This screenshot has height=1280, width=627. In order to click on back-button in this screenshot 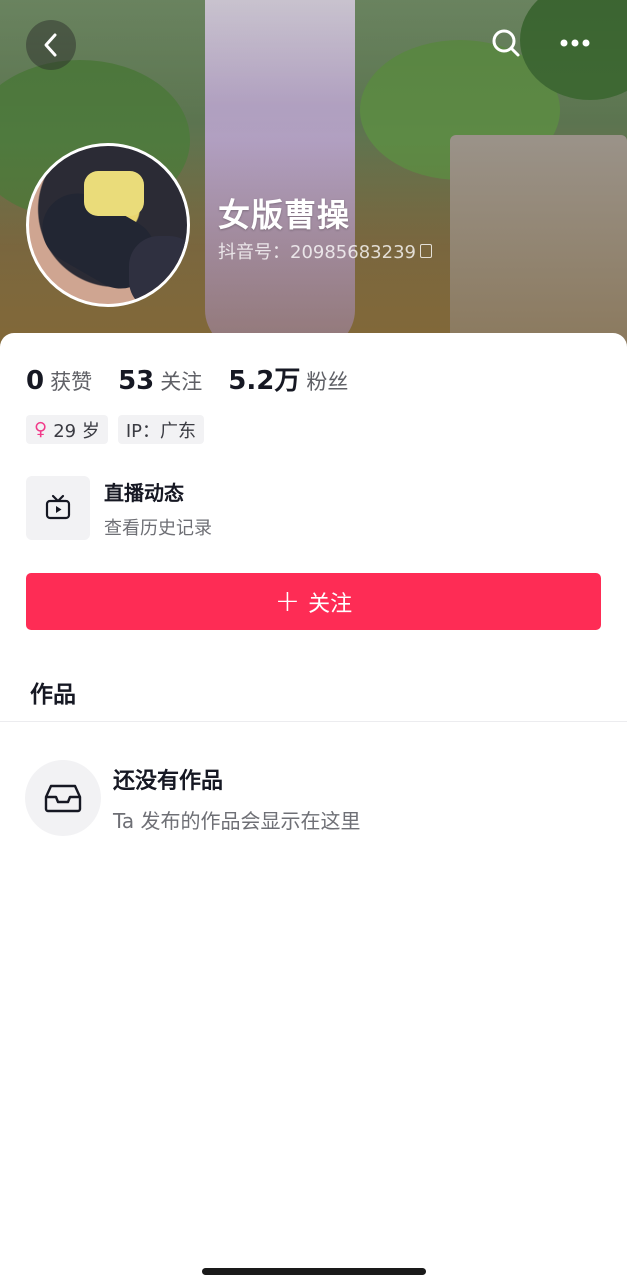, I will do `click(51, 45)`.